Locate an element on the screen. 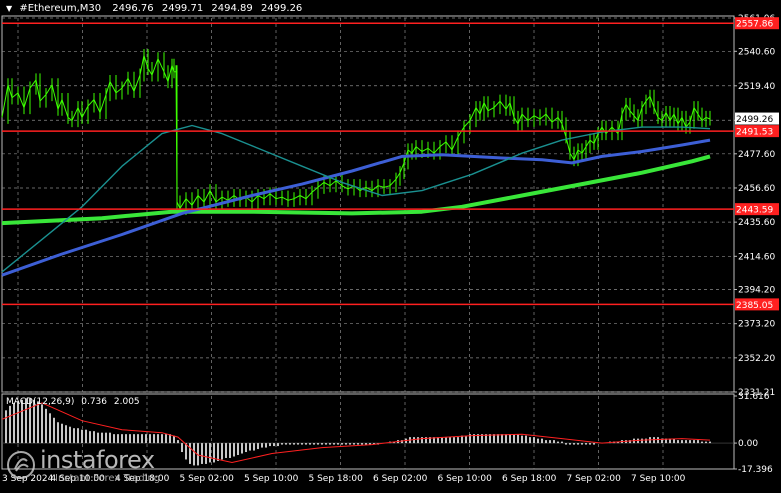  y-tick-label: 2456.60 is located at coordinates (756, 189).